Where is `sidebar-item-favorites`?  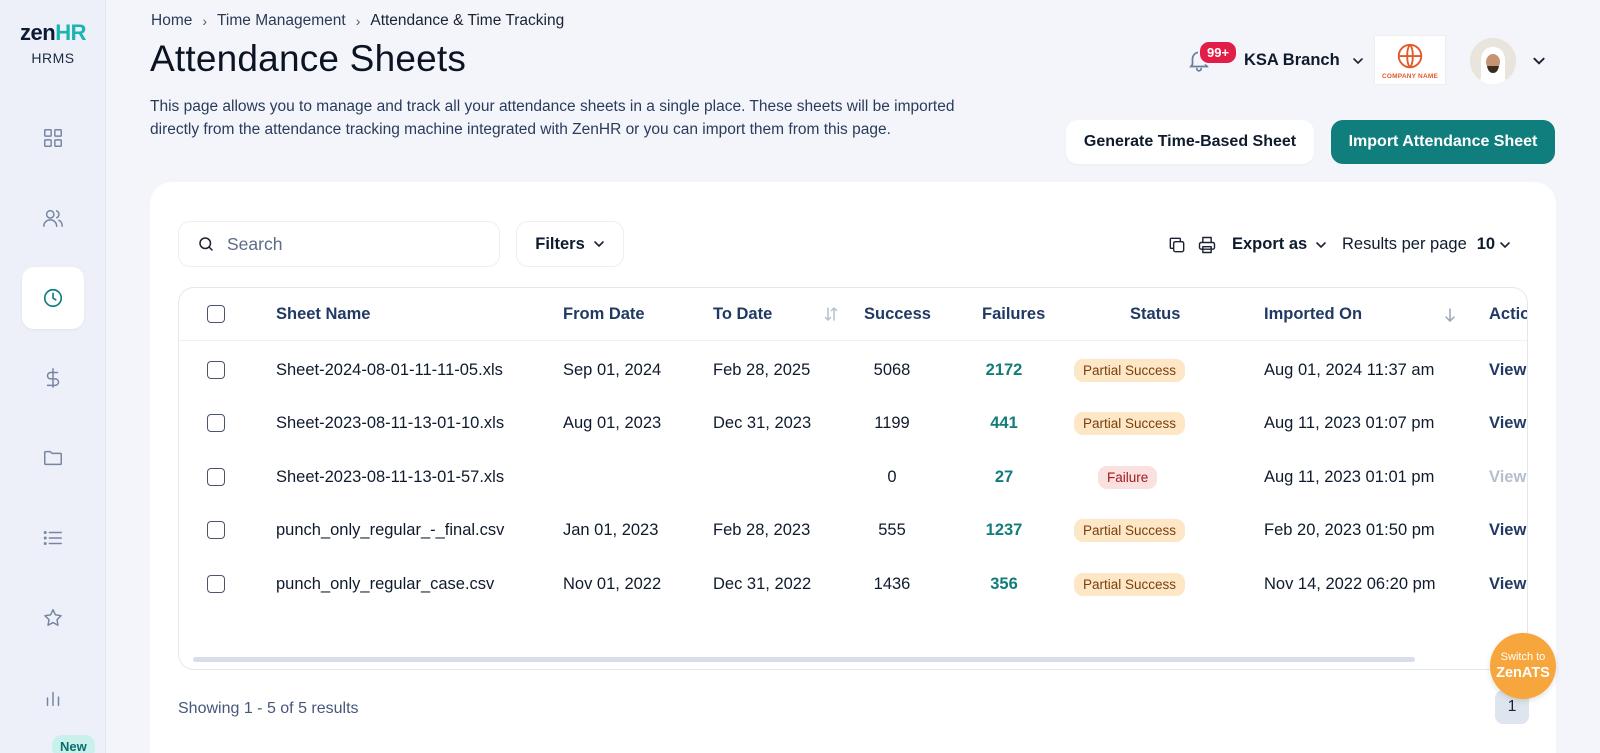 sidebar-item-favorites is located at coordinates (53, 618).